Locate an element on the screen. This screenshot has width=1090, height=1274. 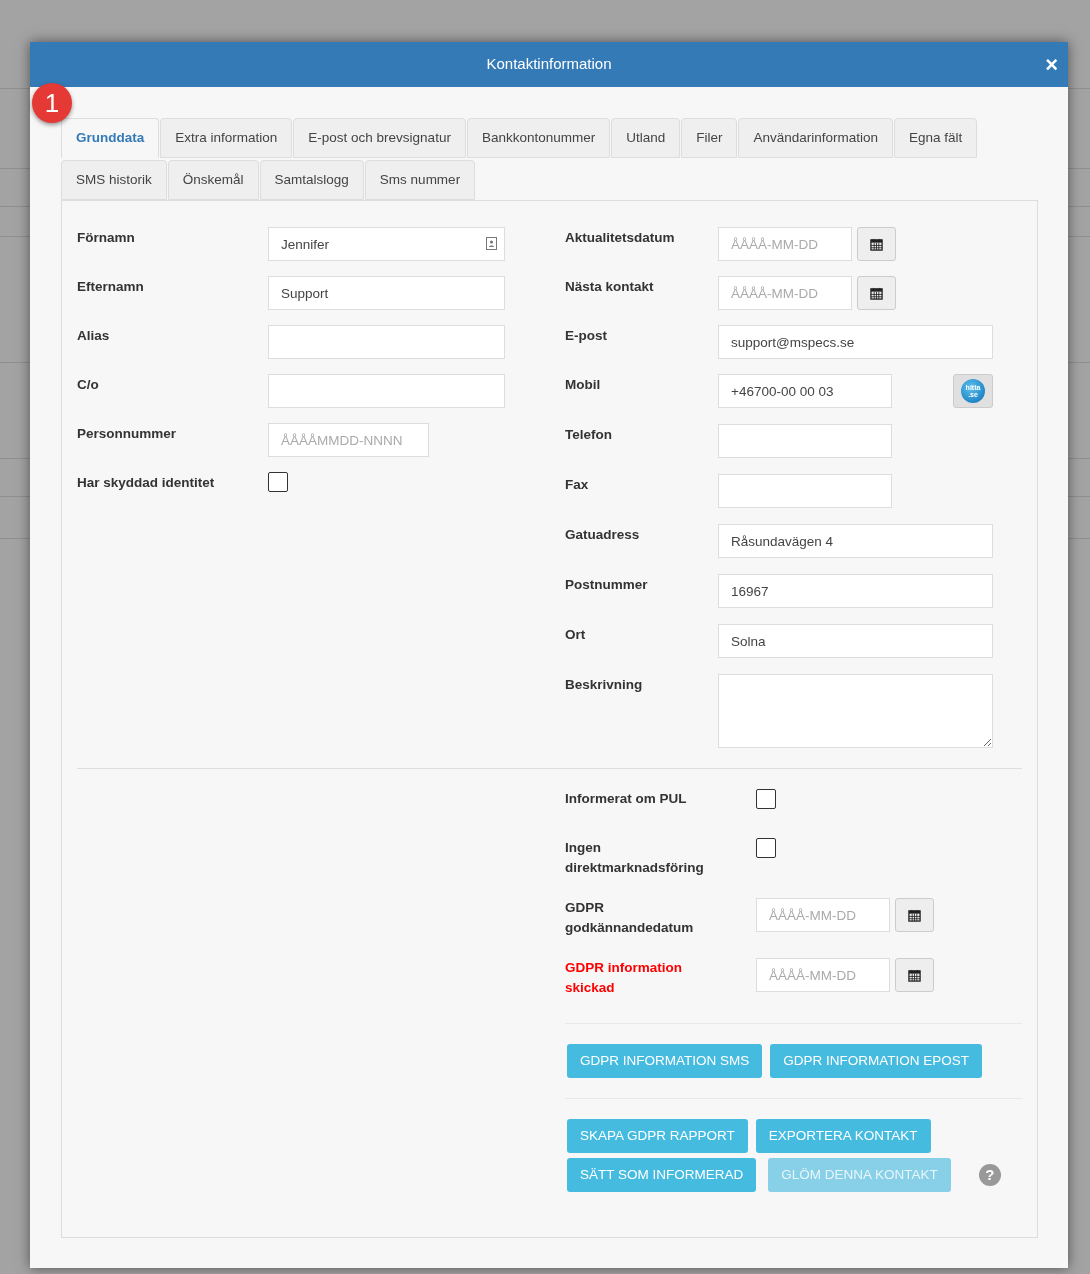
field-label: GDPR godkännandedatum is located at coordinates (630, 918).